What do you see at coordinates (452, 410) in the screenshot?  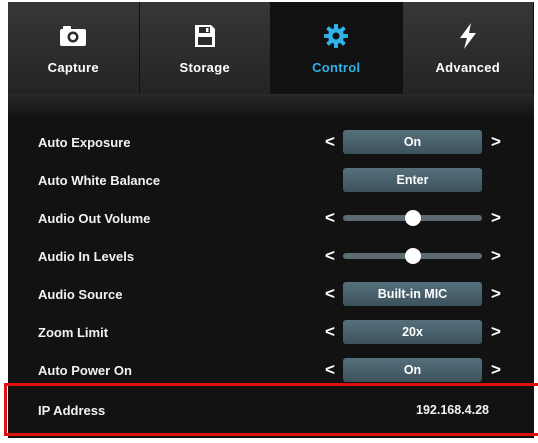 I see `ip-address-value: 192.168.4.28` at bounding box center [452, 410].